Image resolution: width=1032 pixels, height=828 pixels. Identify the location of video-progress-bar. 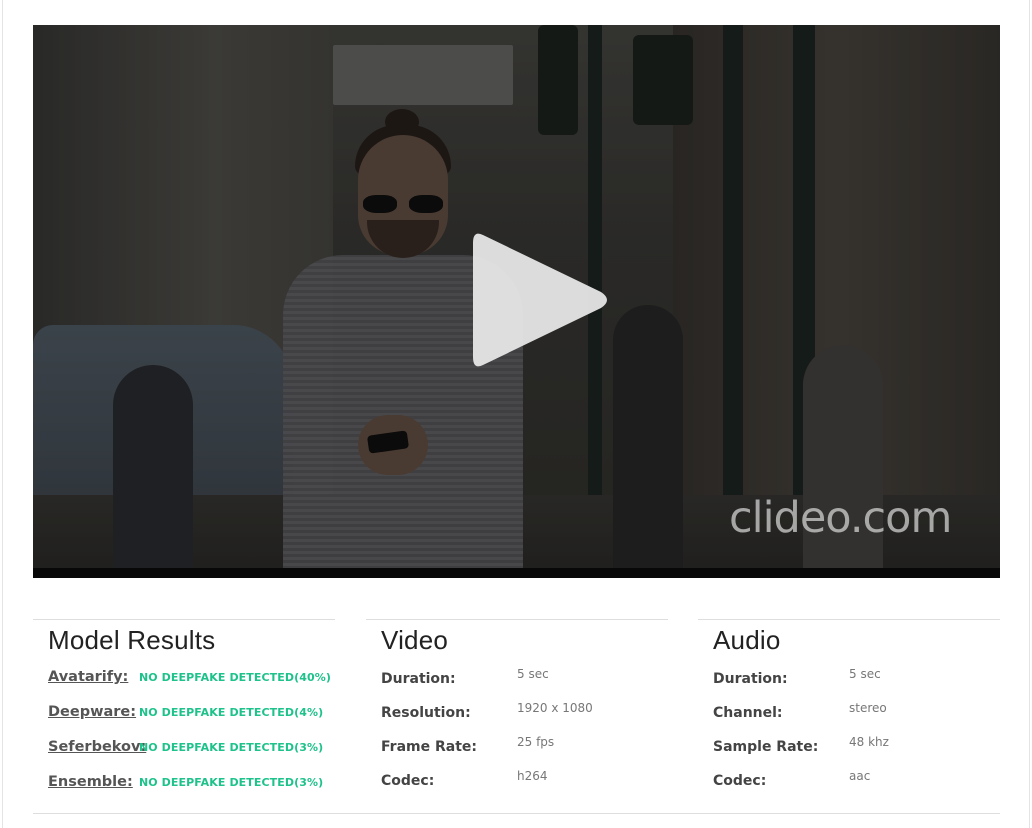
(516, 573).